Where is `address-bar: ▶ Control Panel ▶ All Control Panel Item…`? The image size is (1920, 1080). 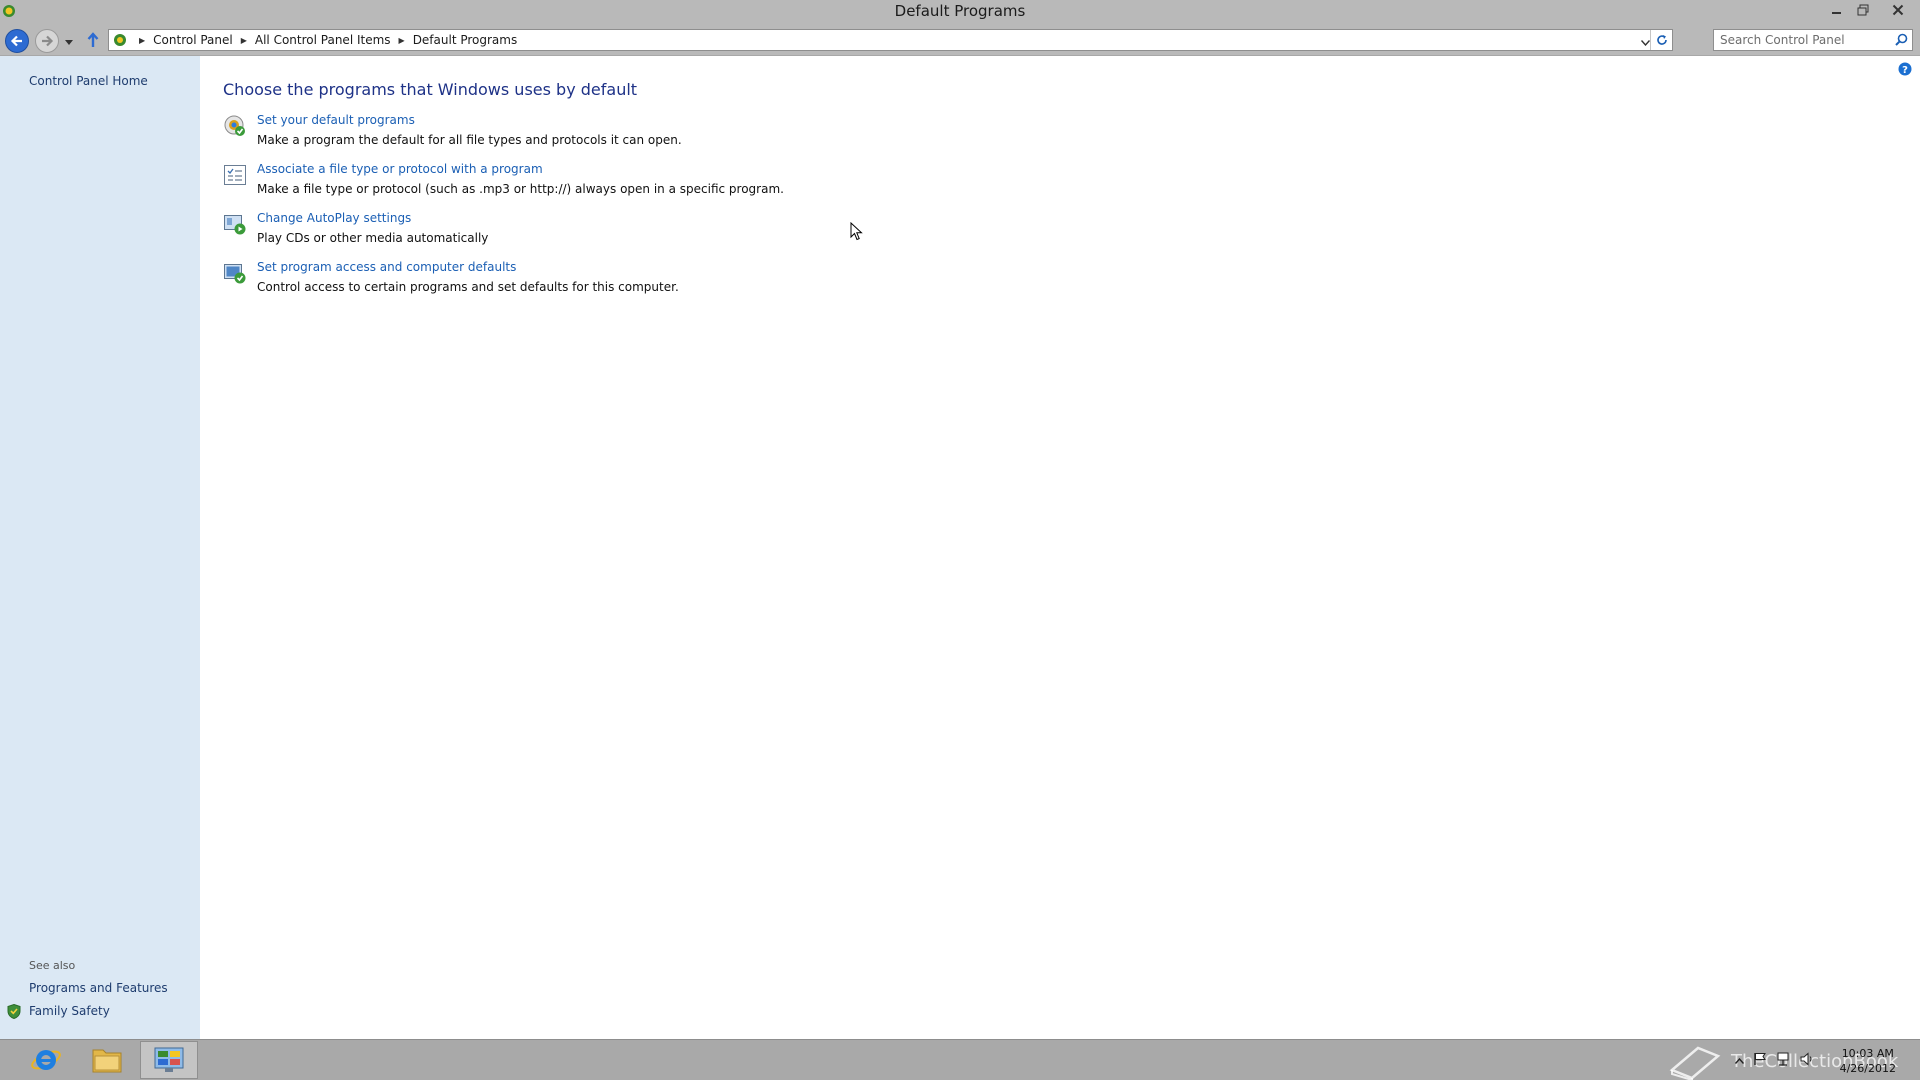
address-bar: ▶ Control Panel ▶ All Control Panel Item… is located at coordinates (890, 40).